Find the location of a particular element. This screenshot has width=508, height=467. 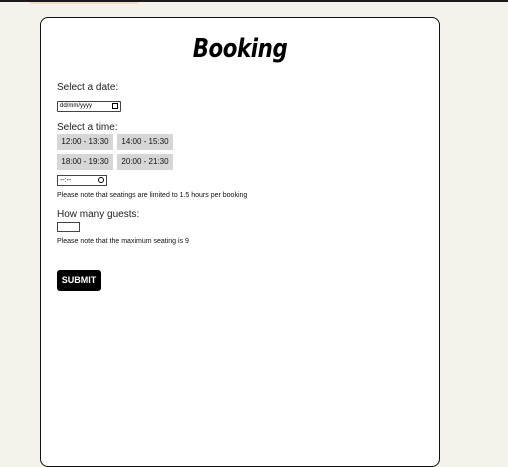

guests-label: How many guests: is located at coordinates (98, 214).